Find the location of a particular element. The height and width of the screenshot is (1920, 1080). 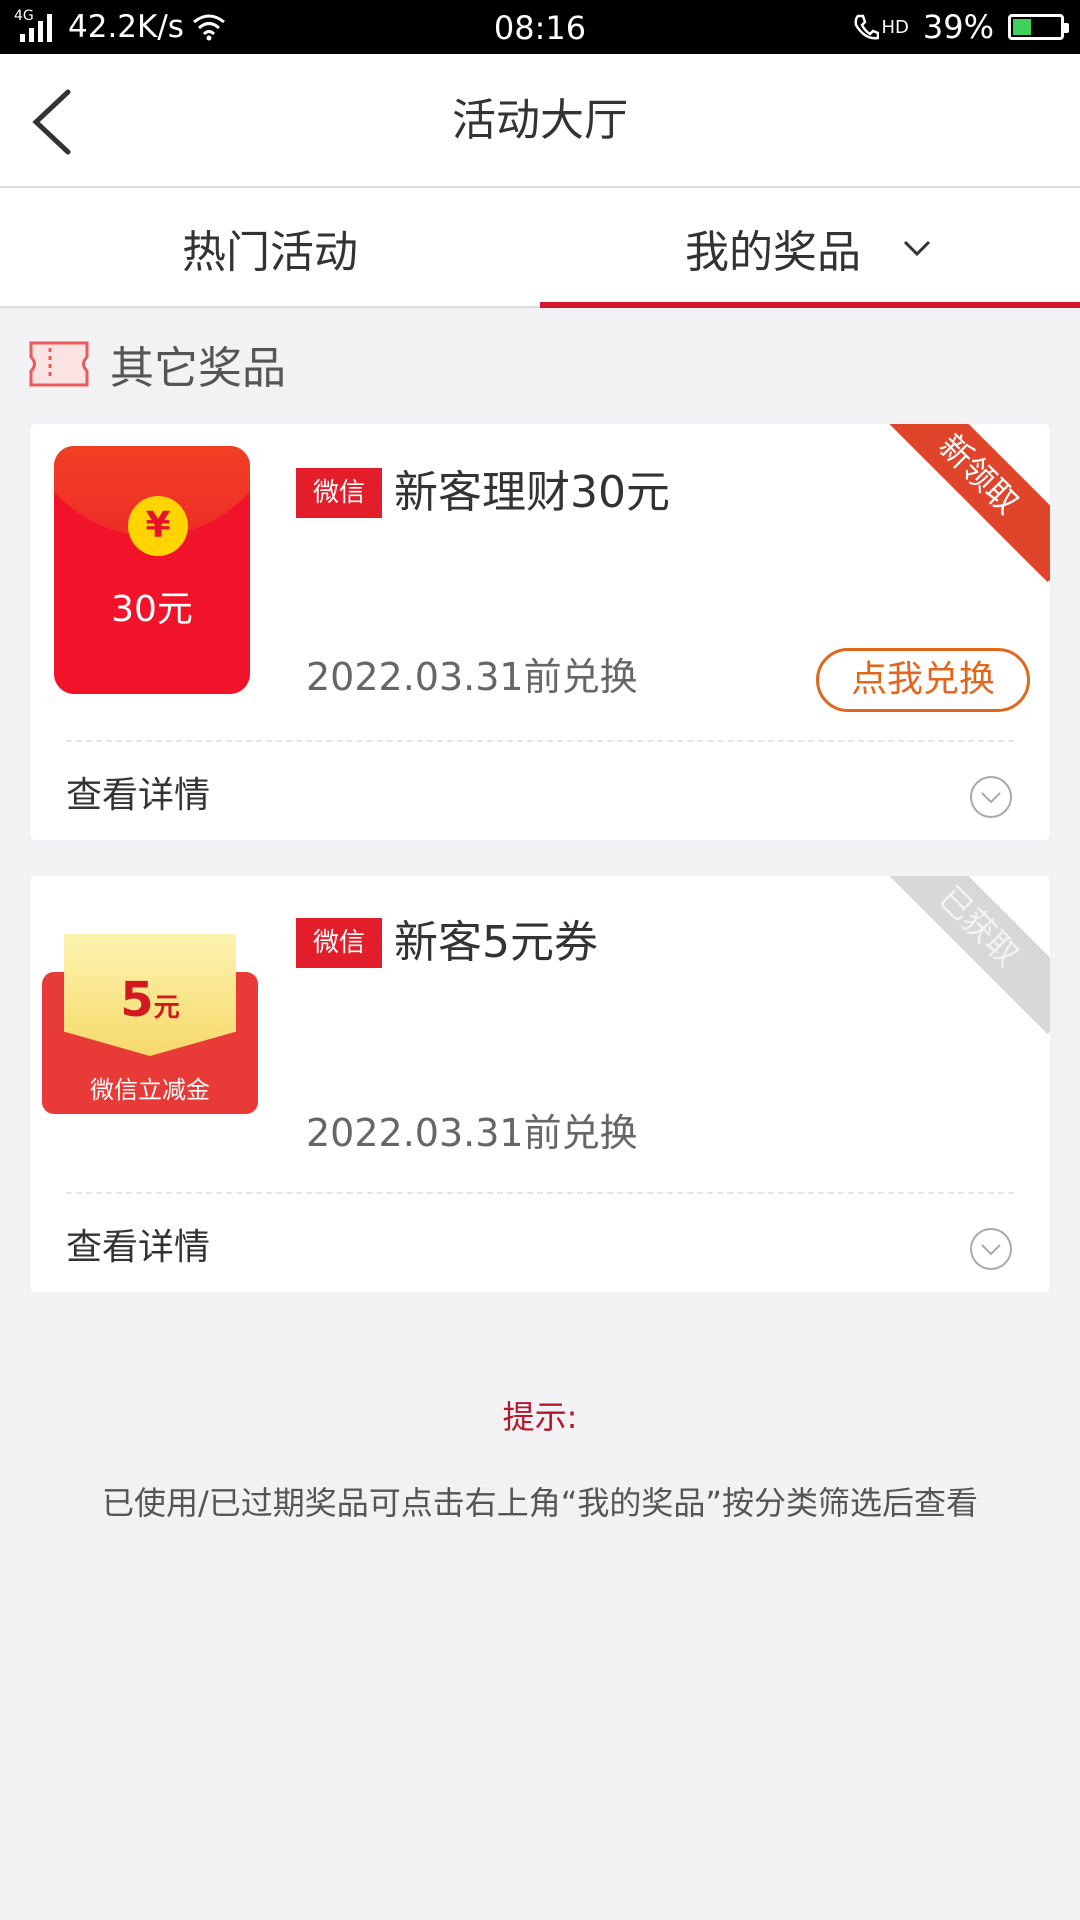

section-header: 其它奖品 is located at coordinates (157, 365).